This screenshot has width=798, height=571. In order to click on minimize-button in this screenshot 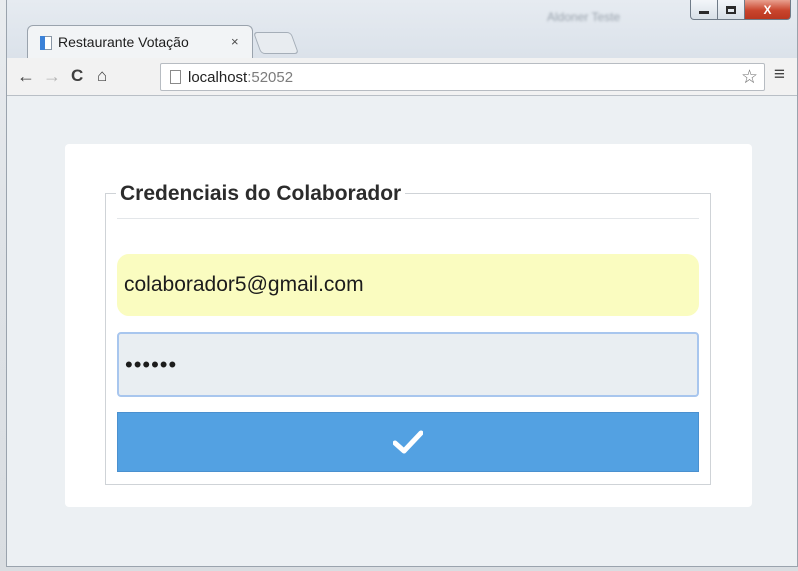, I will do `click(704, 10)`.